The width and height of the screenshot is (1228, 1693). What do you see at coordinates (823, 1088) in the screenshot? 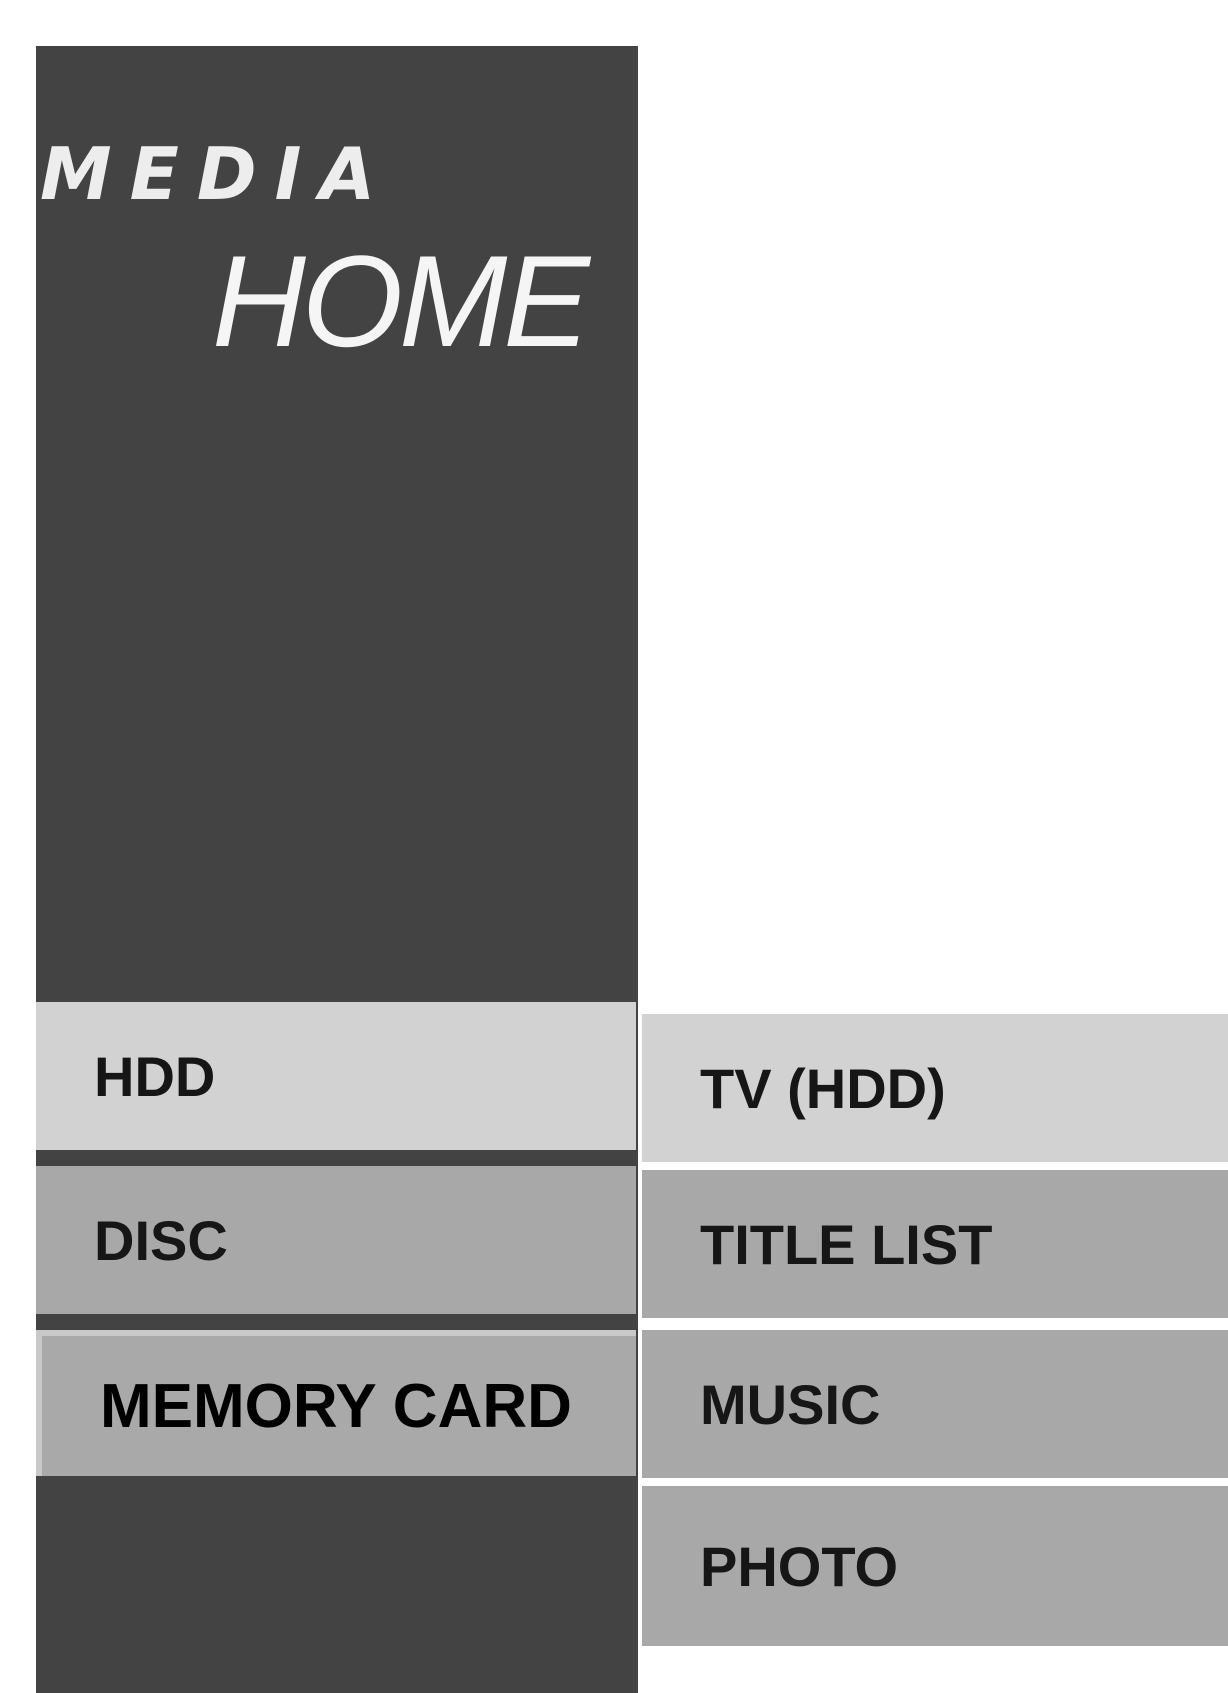
I see `submenu-item-label: TV (HDD)` at bounding box center [823, 1088].